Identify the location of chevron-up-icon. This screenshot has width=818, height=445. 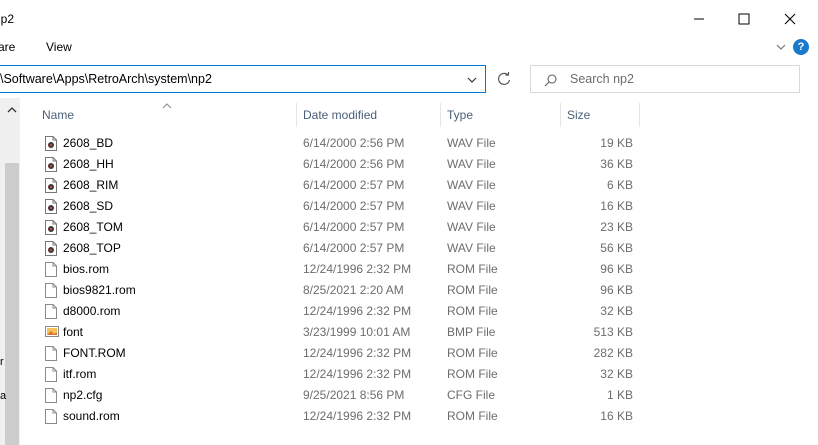
(12, 110).